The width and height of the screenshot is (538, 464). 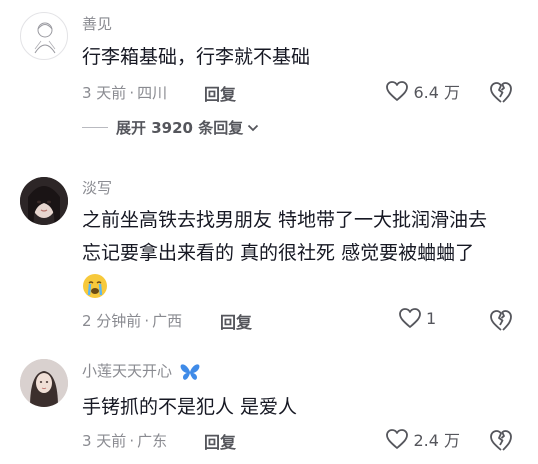 I want to click on comment-location: 广西, so click(x=167, y=321).